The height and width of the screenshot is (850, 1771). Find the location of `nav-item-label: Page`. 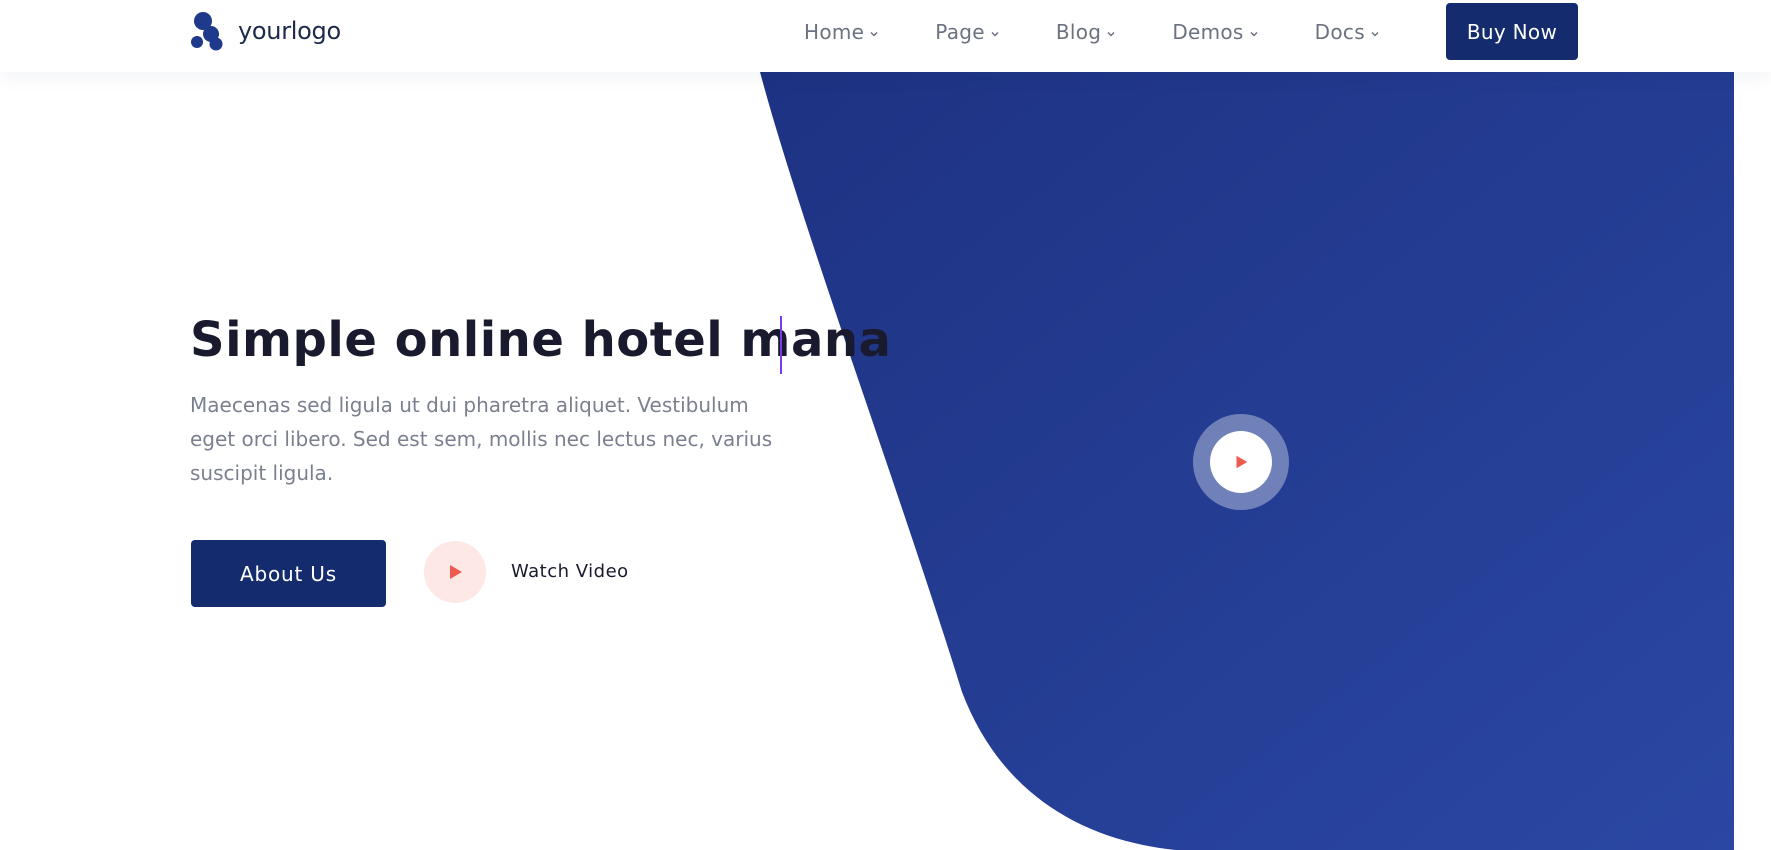

nav-item-label: Page is located at coordinates (960, 32).